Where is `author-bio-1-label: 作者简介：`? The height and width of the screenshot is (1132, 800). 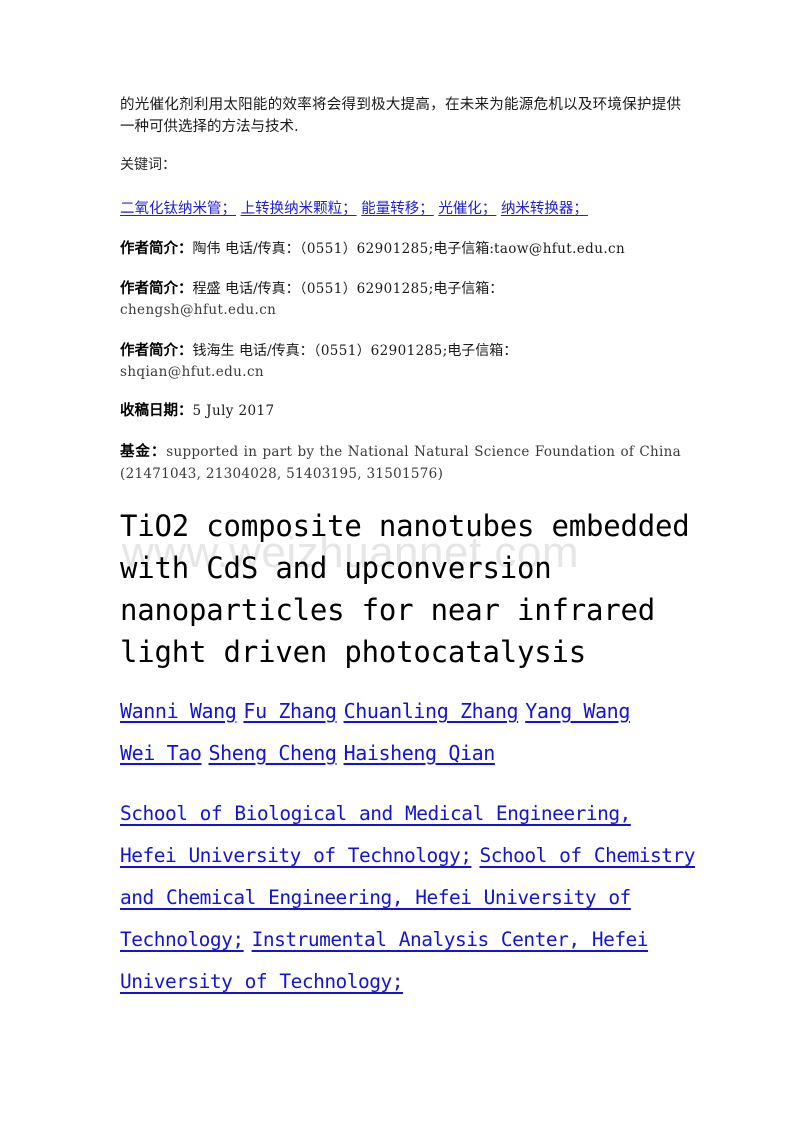 author-bio-1-label: 作者简介： is located at coordinates (156, 248).